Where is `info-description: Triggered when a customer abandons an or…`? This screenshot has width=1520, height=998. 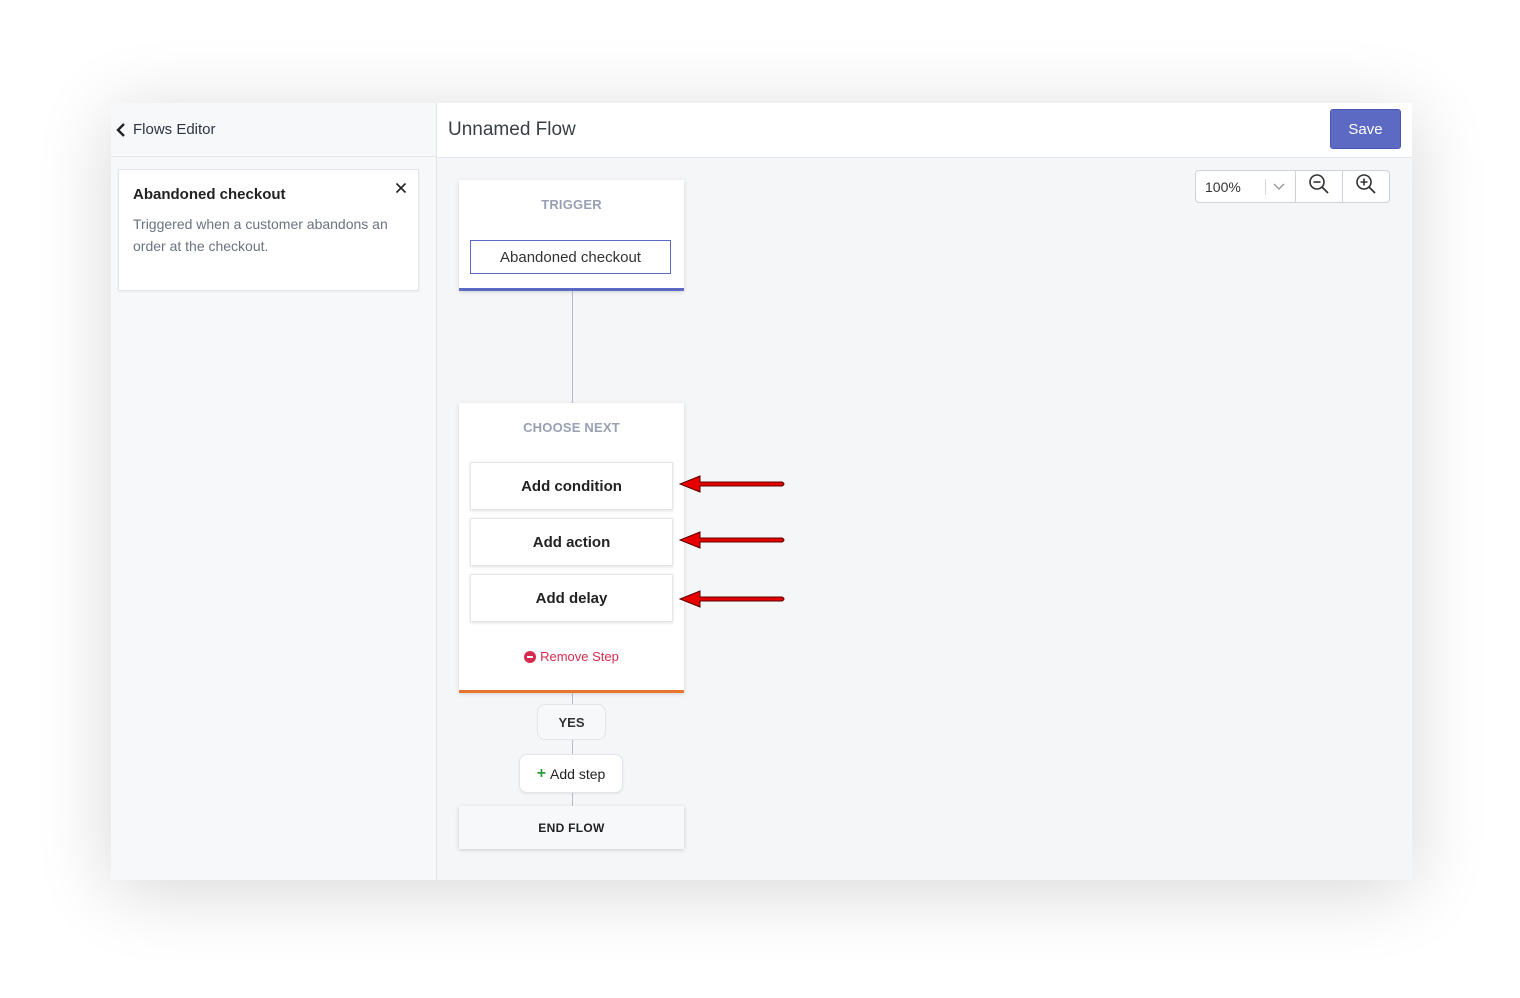 info-description: Triggered when a customer abandons an or… is located at coordinates (260, 235).